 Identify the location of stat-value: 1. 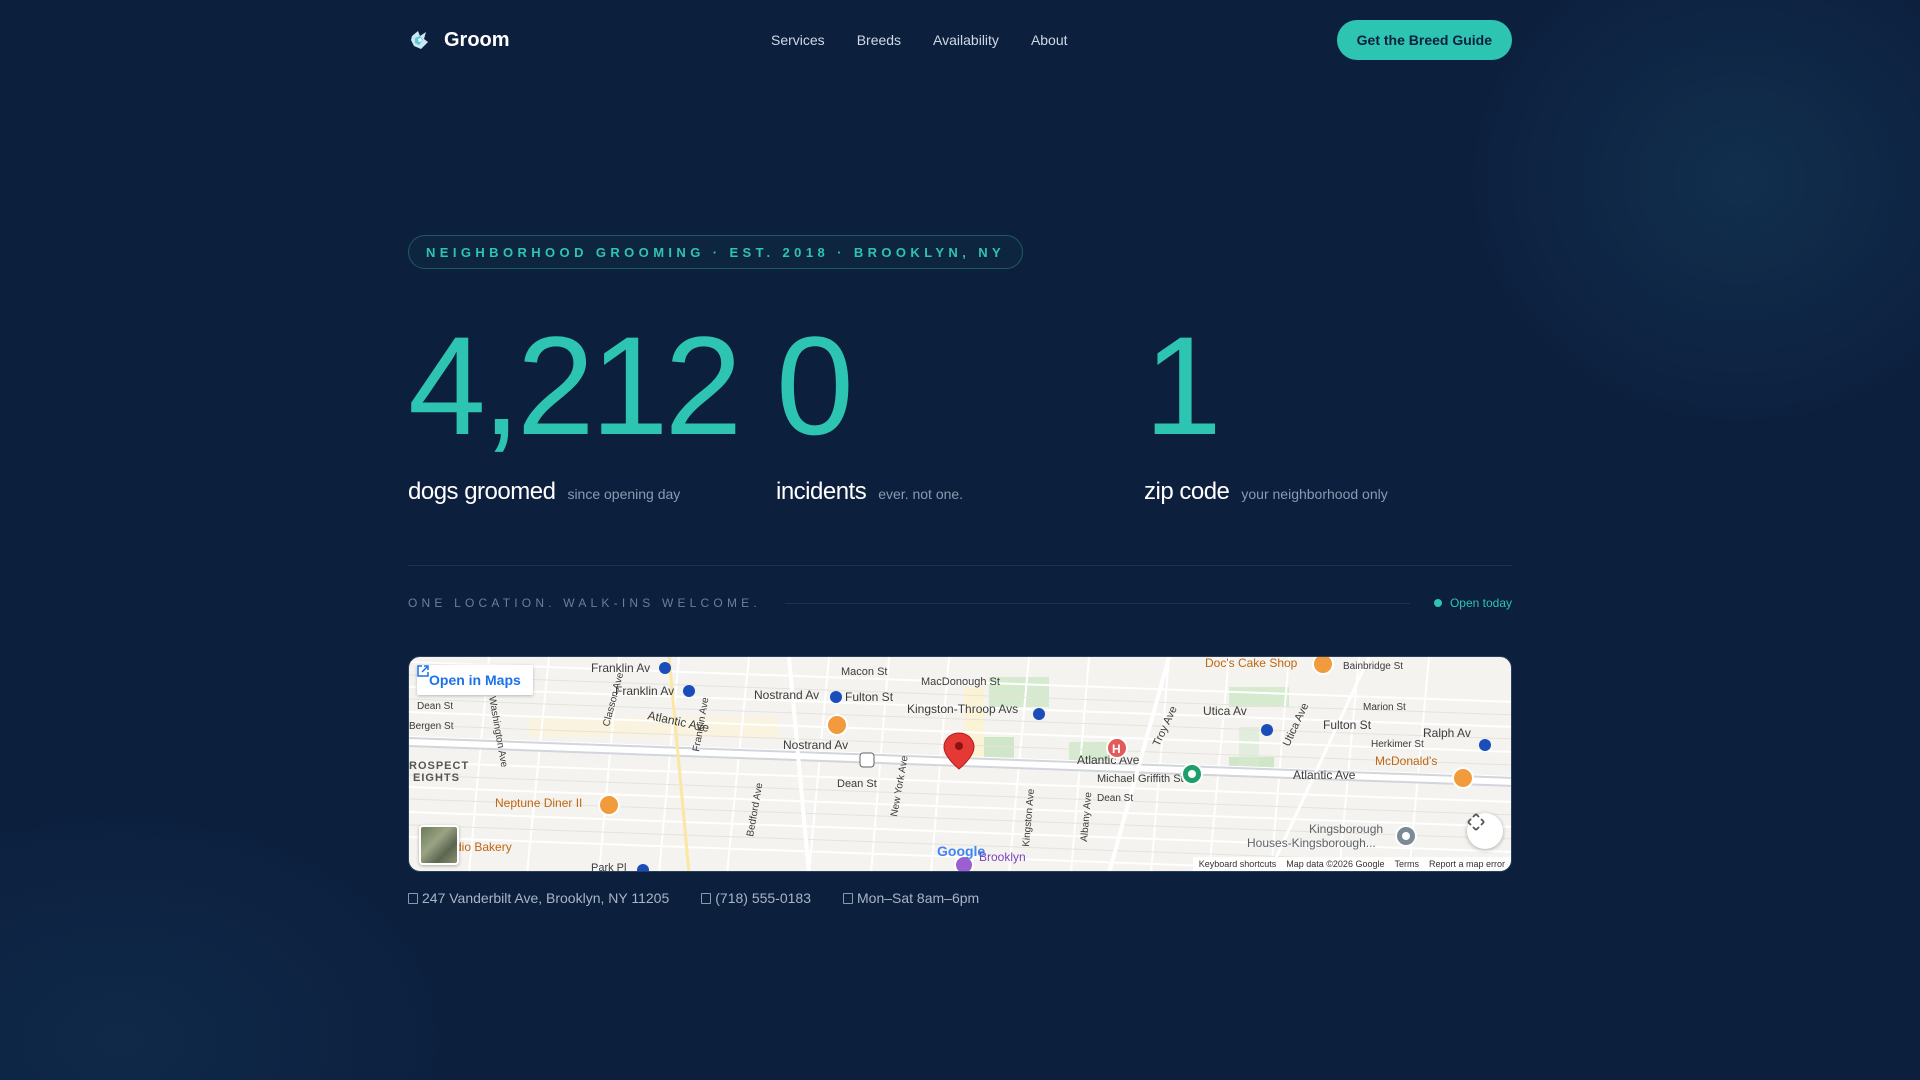
(1183, 385).